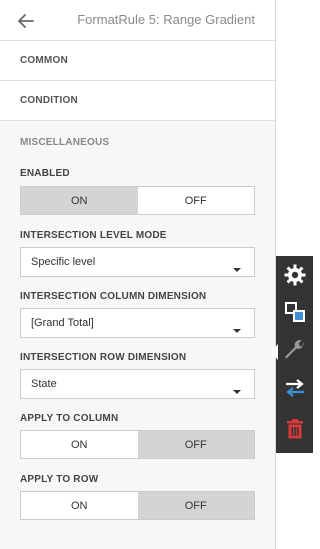  I want to click on intersection-row-dimension-label: INTERSECTION ROW DIMENSION, so click(103, 357).